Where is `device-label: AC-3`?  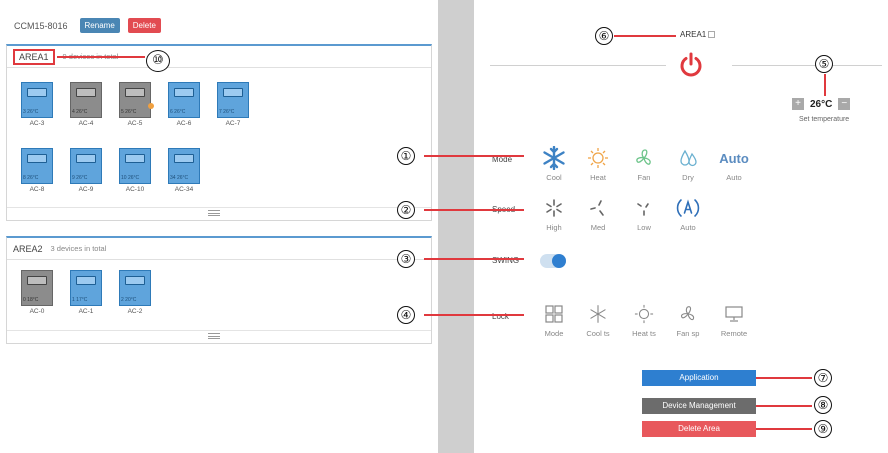 device-label: AC-3 is located at coordinates (37, 123).